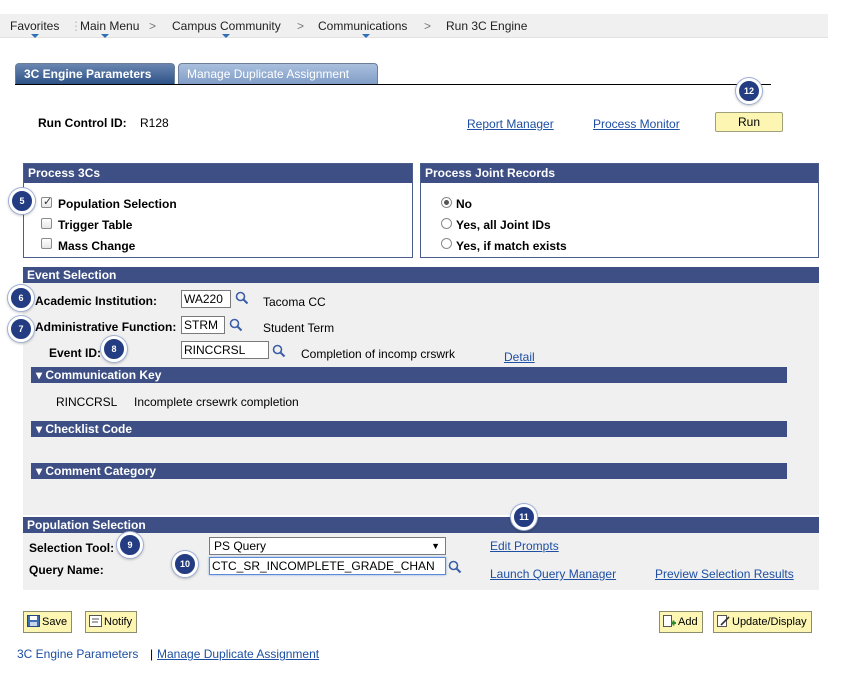  Describe the element at coordinates (206, 299) in the screenshot. I see `academic-institution-input: WA220` at that location.